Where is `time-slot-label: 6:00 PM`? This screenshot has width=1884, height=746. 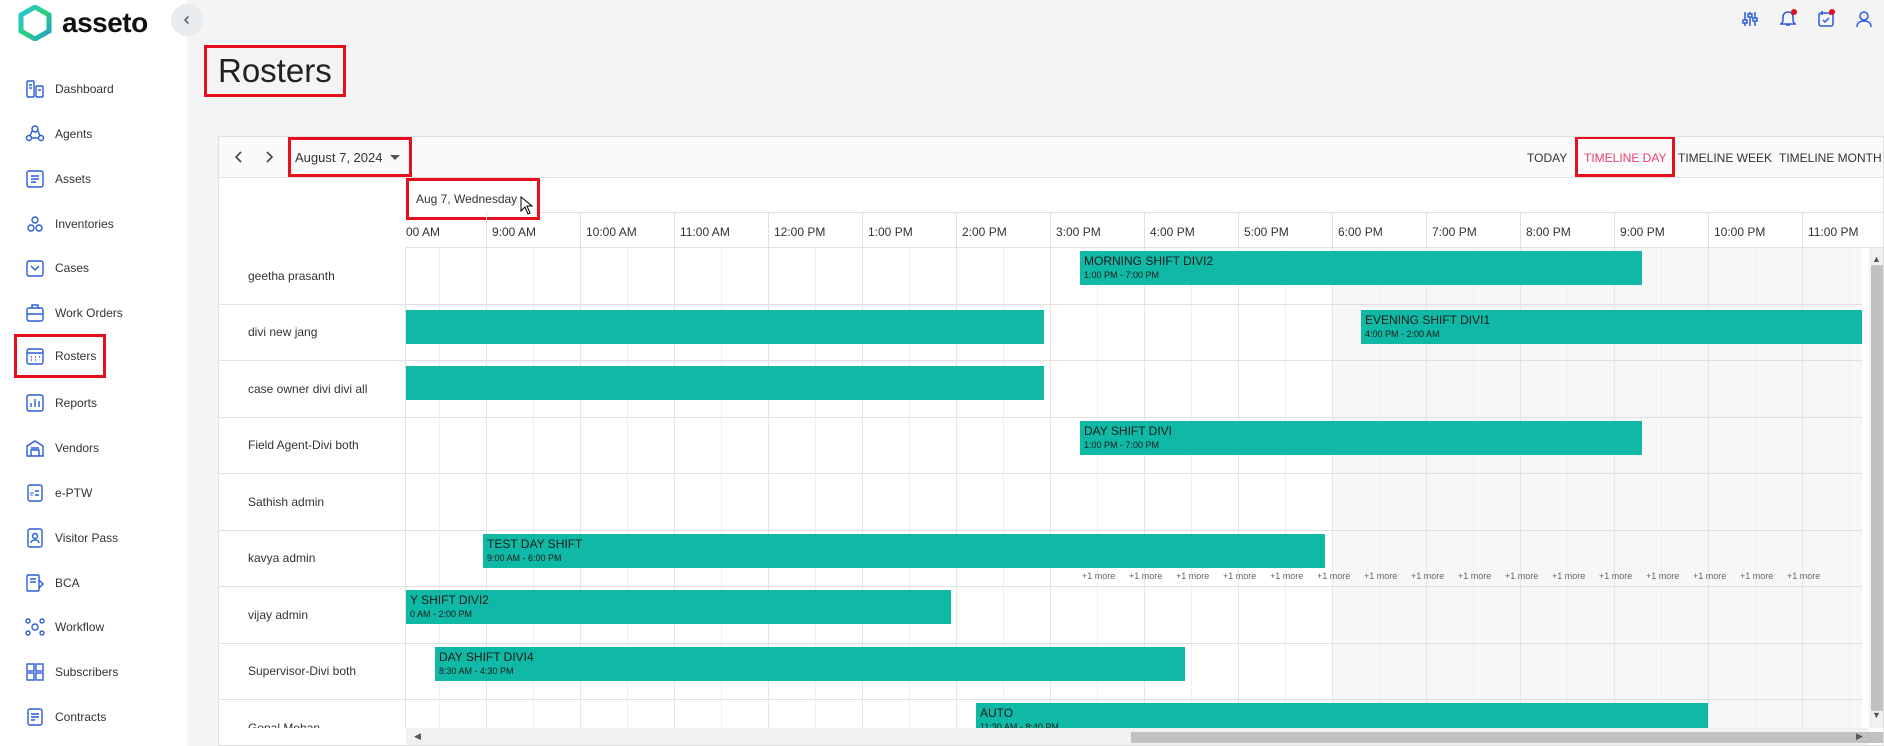
time-slot-label: 6:00 PM is located at coordinates (1360, 232).